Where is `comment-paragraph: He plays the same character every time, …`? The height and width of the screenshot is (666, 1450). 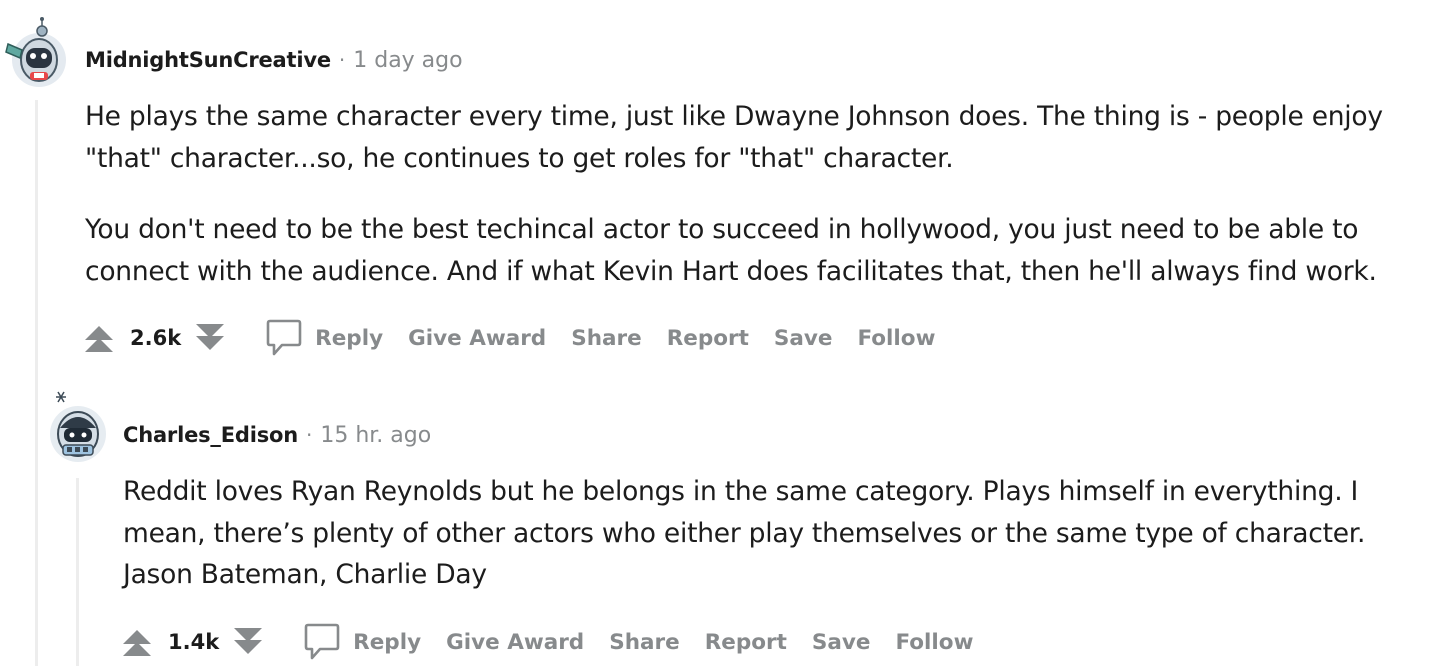 comment-paragraph: He plays the same character every time, … is located at coordinates (734, 137).